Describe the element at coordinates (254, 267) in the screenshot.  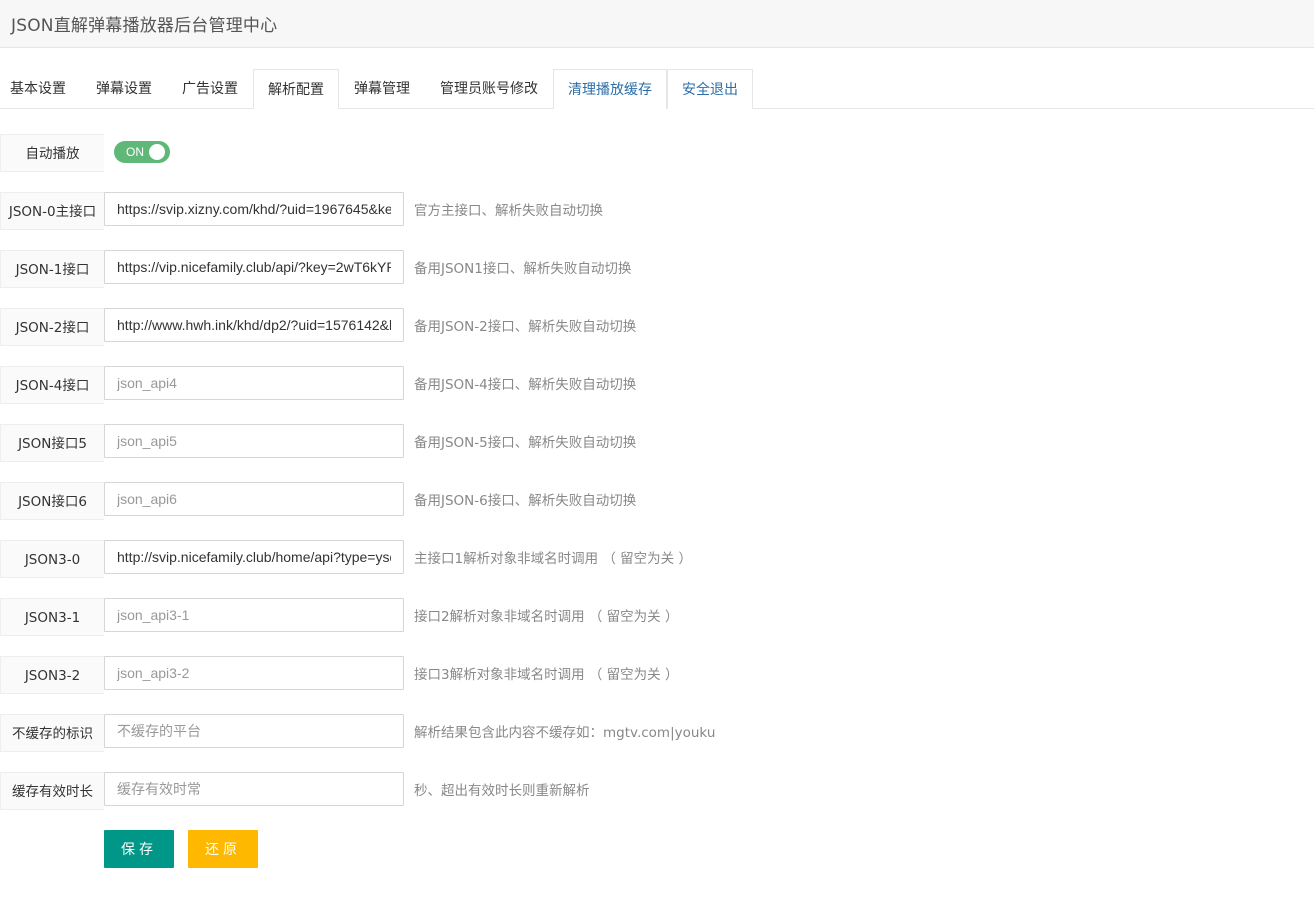
I see `json1-input` at that location.